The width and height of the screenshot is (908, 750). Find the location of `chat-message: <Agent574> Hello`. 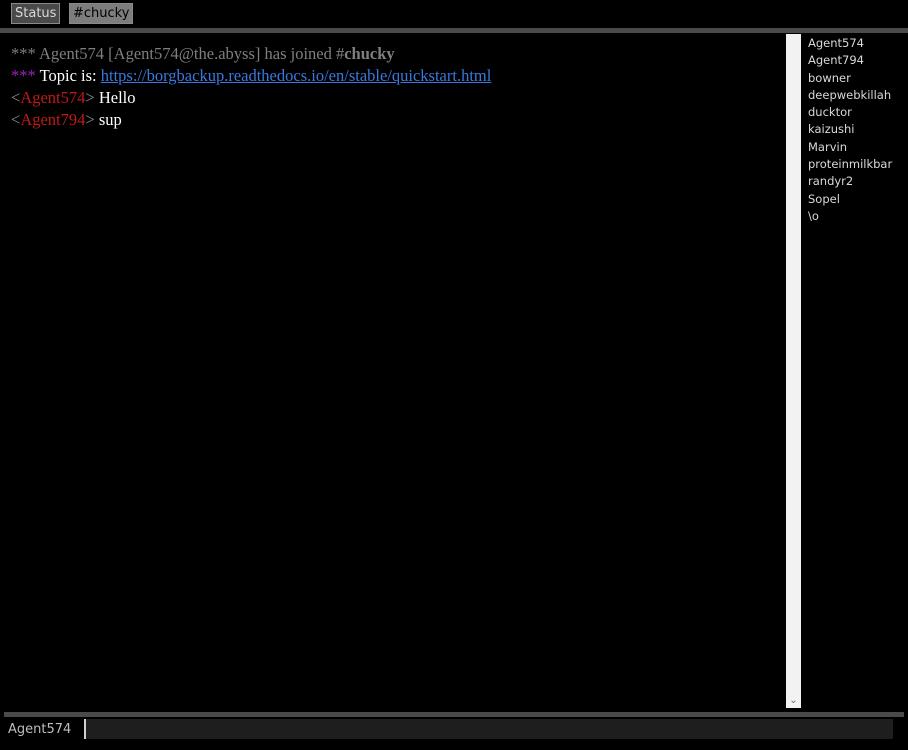

chat-message: <Agent574> Hello is located at coordinates (396, 98).